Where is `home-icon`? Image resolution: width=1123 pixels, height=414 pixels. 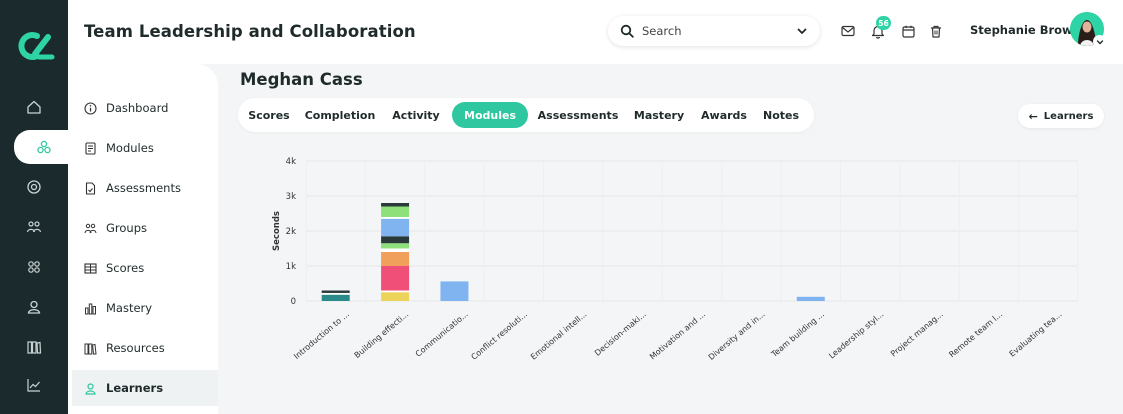 home-icon is located at coordinates (34, 107).